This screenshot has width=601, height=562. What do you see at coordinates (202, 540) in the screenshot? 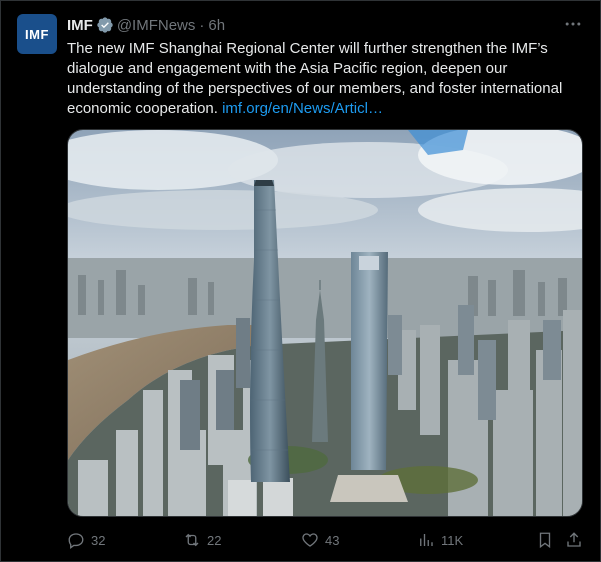
I see `retweet-button: 22` at bounding box center [202, 540].